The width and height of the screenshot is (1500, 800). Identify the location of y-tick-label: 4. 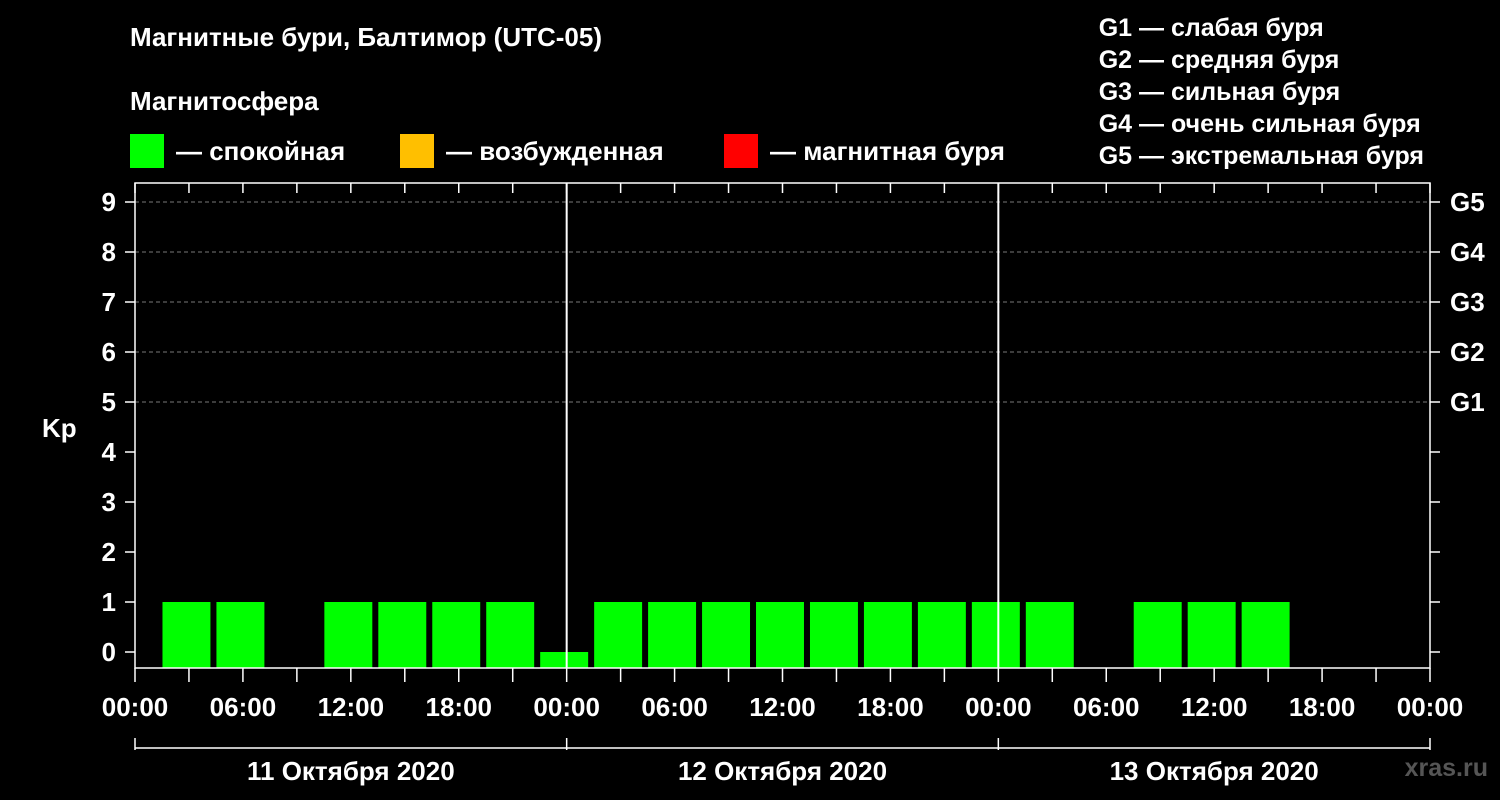
(109, 452).